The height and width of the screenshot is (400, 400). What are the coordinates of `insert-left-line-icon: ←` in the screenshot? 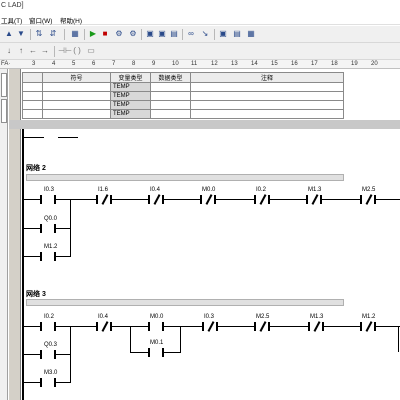 It's located at (33, 51).